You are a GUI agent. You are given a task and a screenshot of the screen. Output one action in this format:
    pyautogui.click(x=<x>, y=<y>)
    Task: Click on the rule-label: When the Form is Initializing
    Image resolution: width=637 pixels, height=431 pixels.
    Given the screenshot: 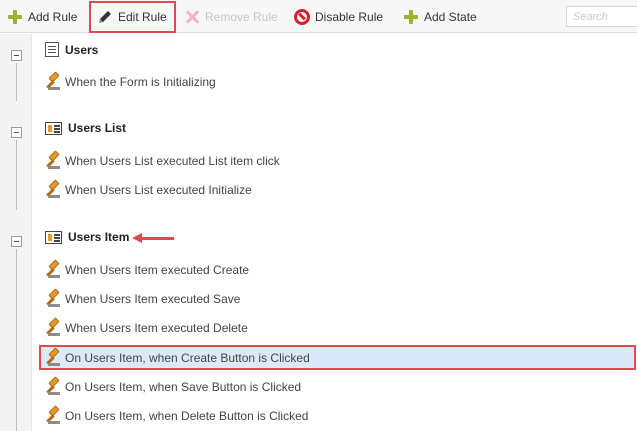 What is the action you would take?
    pyautogui.click(x=140, y=82)
    